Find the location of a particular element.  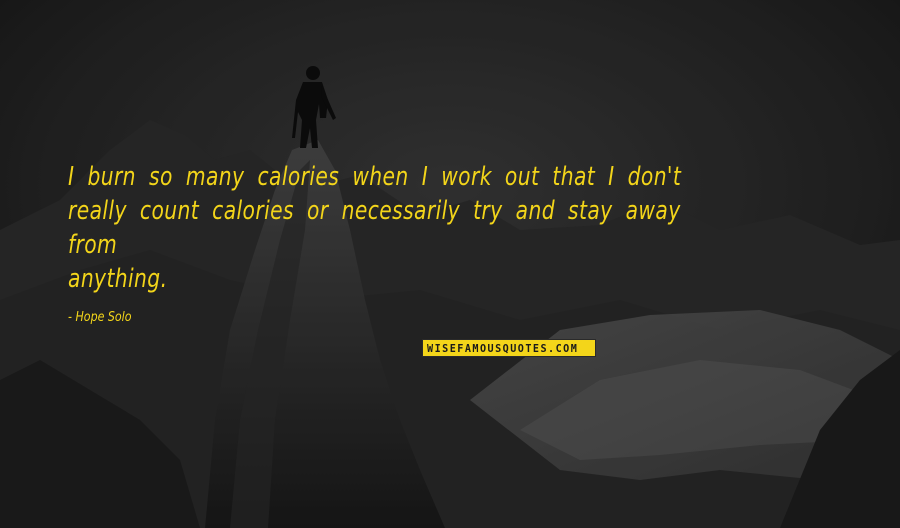

site-watermark: WISEFAMOUSQUOTES.COM is located at coordinates (509, 348).